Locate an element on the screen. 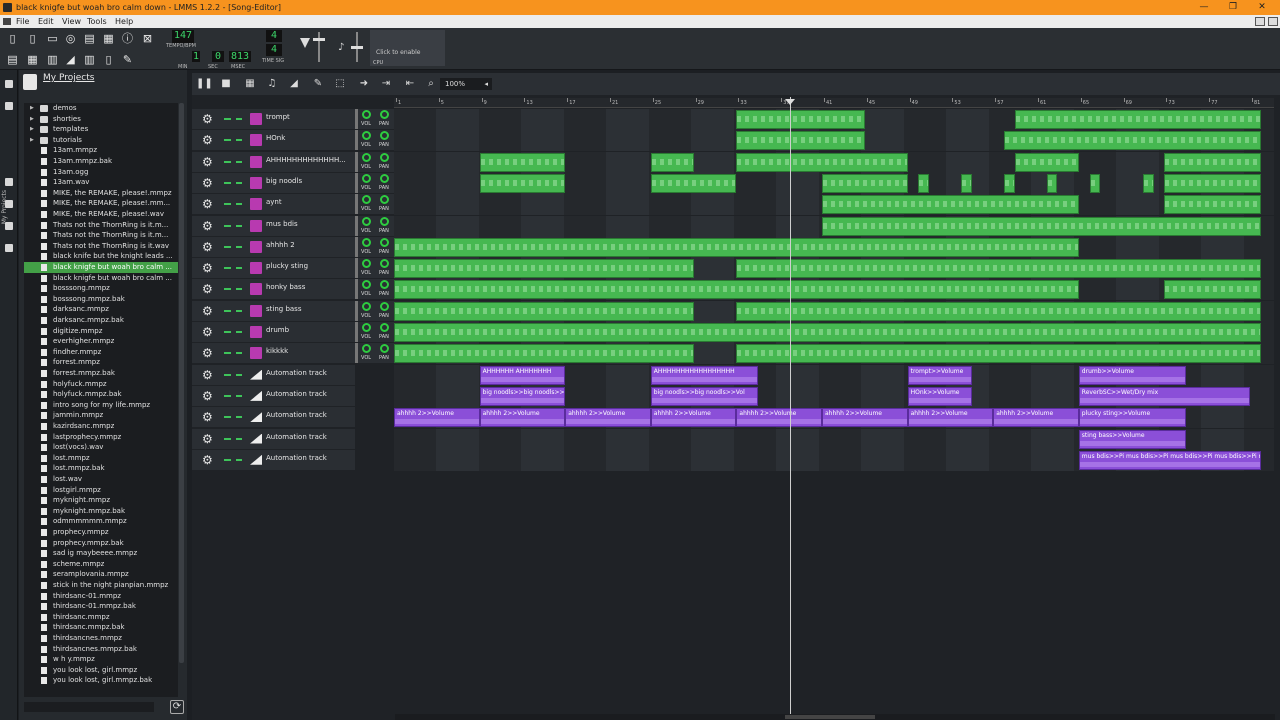 Image resolution: width=1280 pixels, height=720 pixels. file-item: everhigher.mmpz is located at coordinates (101, 341).